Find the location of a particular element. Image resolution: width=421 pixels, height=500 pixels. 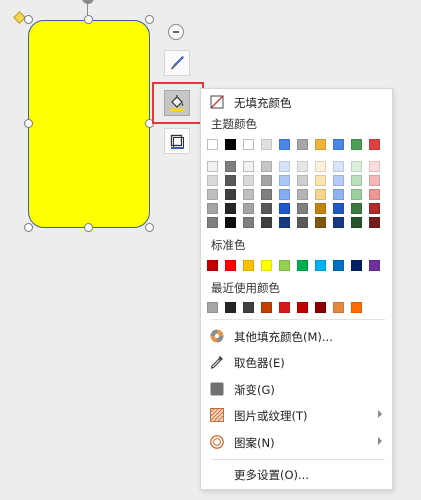

resize-handle-bottom is located at coordinates (88, 227).